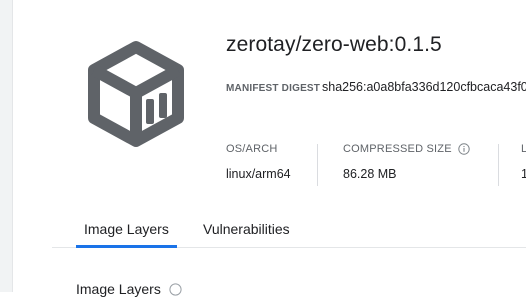 This screenshot has width=526, height=297. I want to click on manifest-digest-label: MANIFEST DIGEST, so click(273, 88).